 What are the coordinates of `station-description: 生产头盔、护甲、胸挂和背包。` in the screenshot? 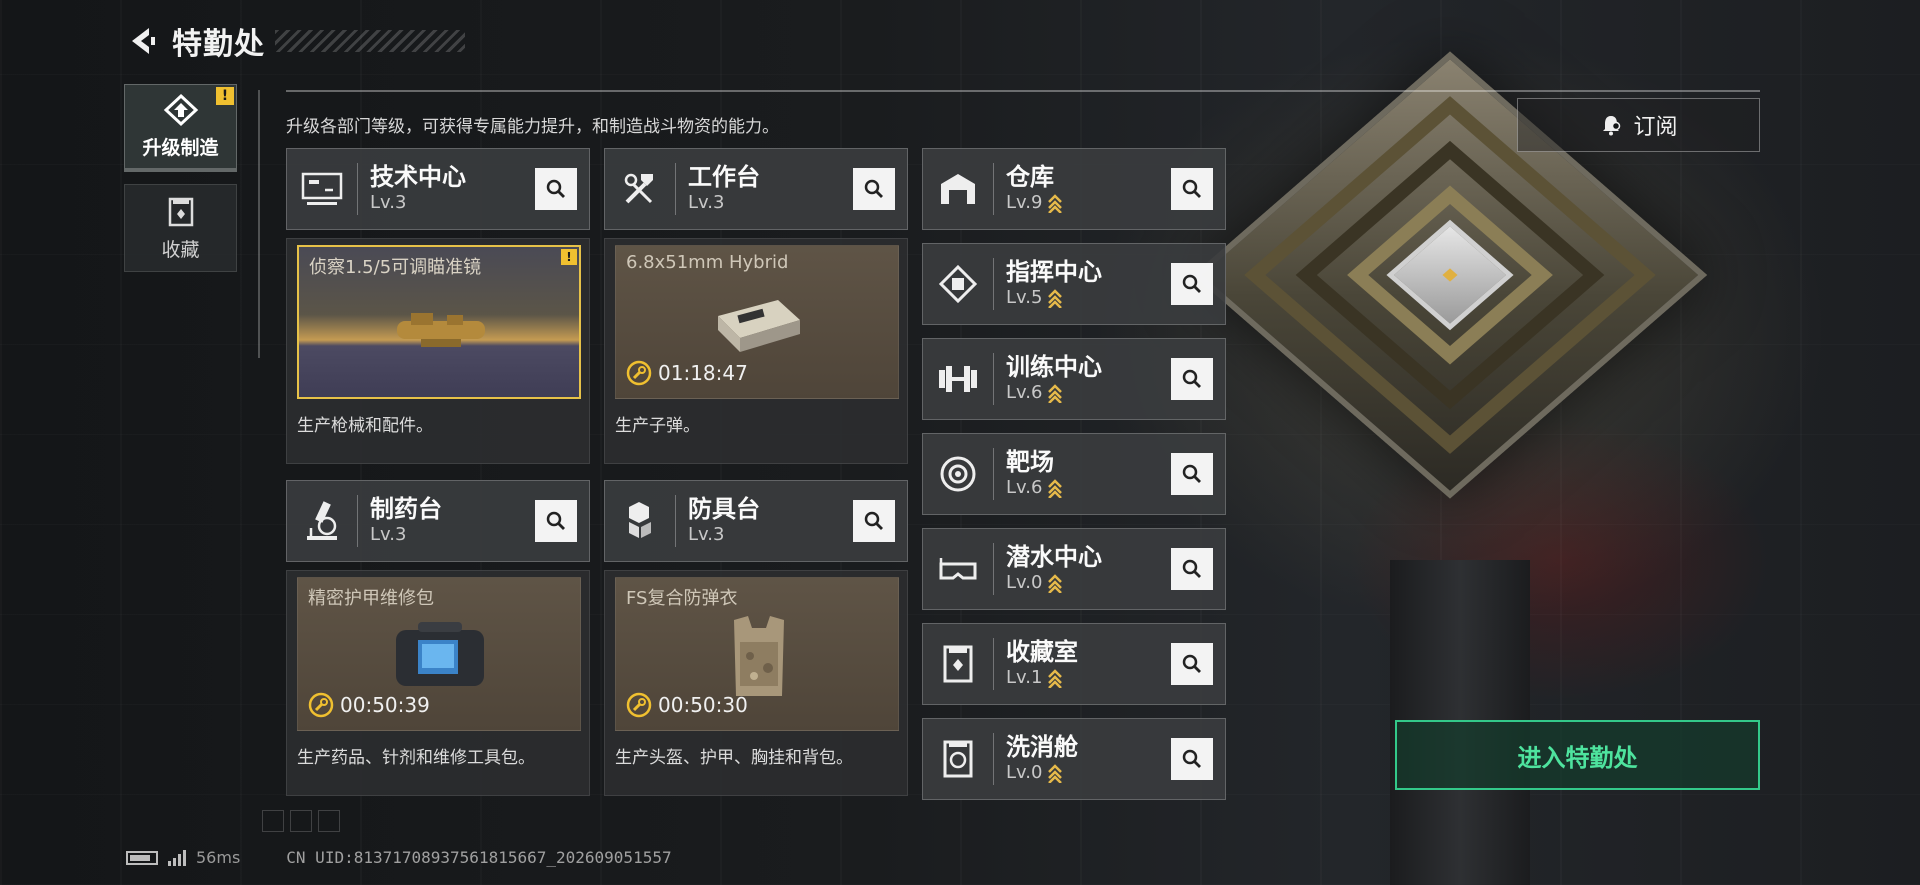 It's located at (734, 758).